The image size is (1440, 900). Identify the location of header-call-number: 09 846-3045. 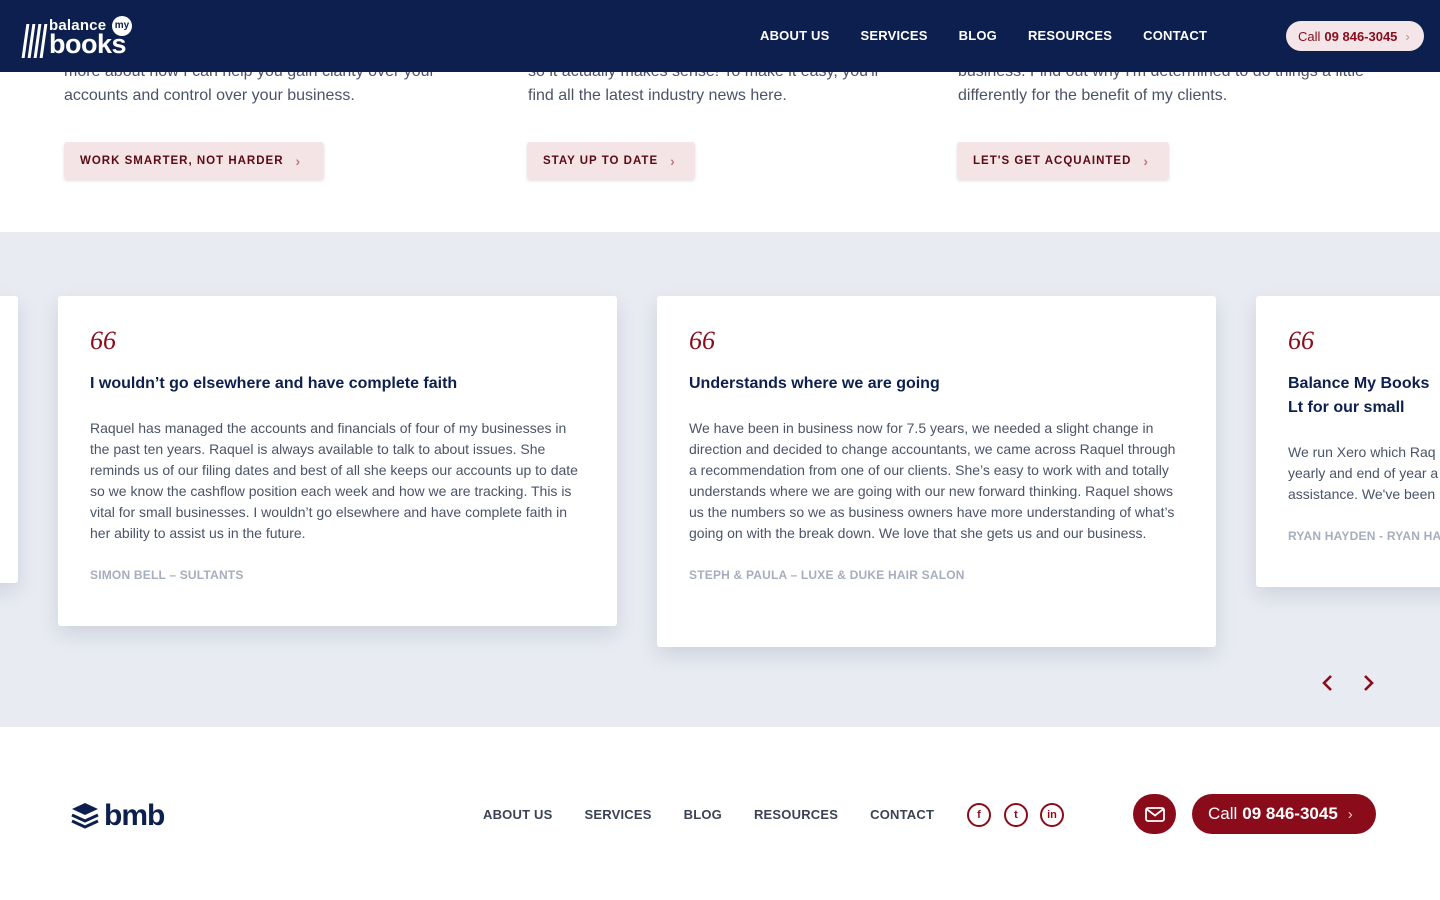
(1361, 36).